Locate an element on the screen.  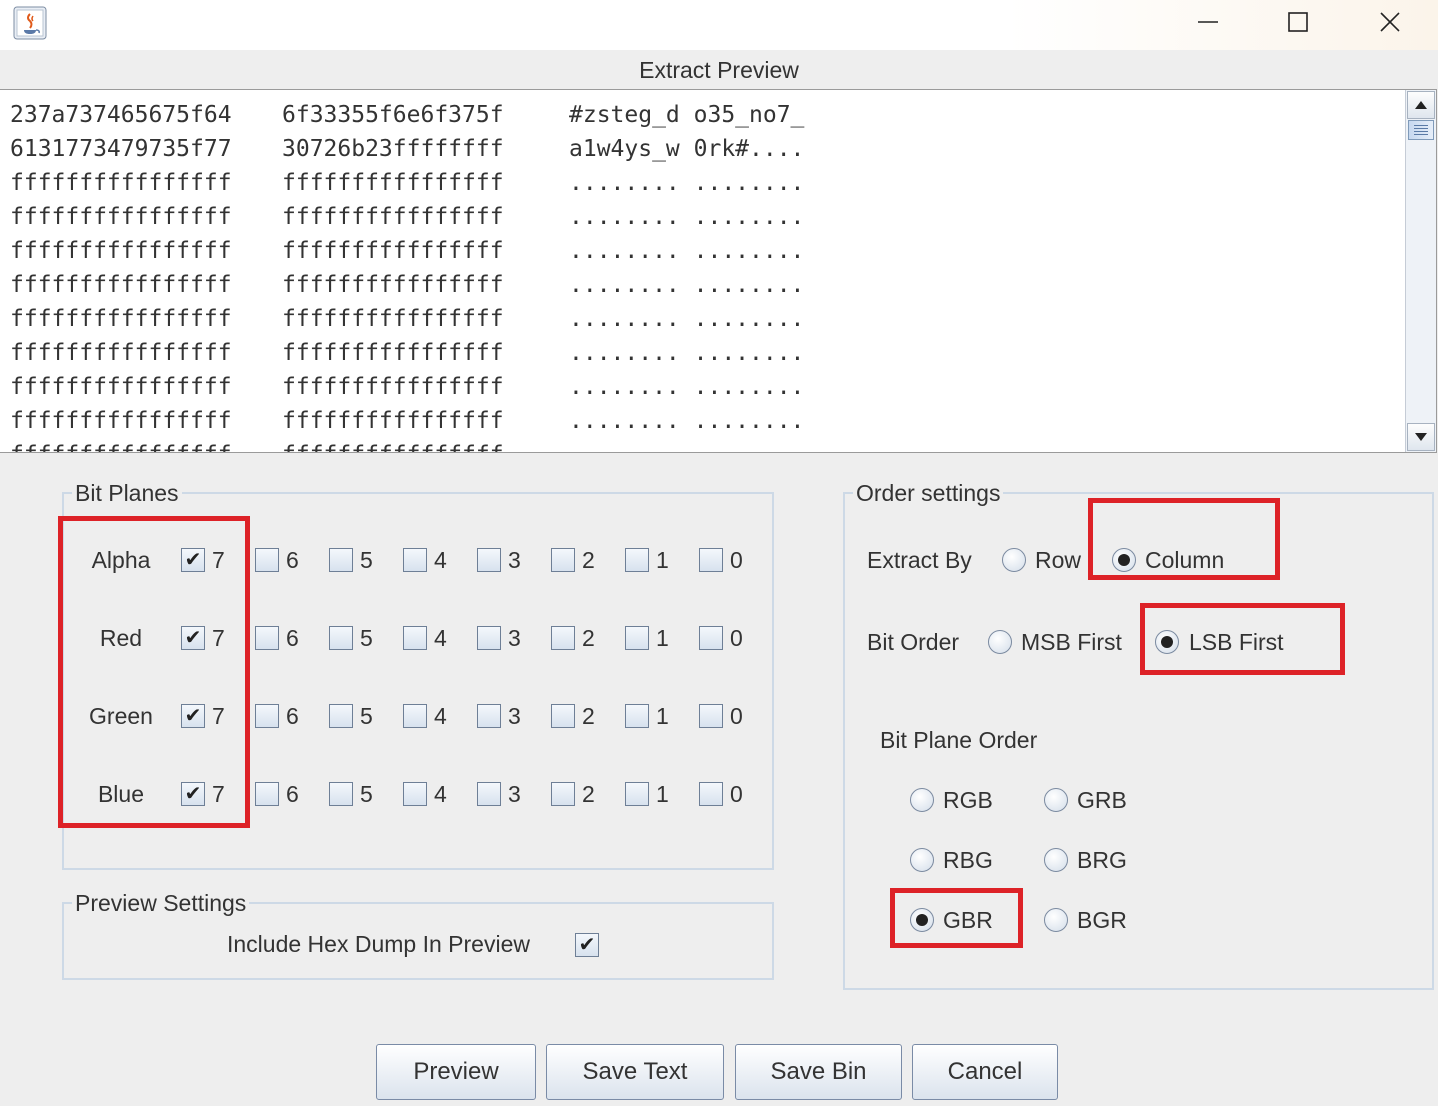
alpha-bit-2-checkbox is located at coordinates (563, 560).